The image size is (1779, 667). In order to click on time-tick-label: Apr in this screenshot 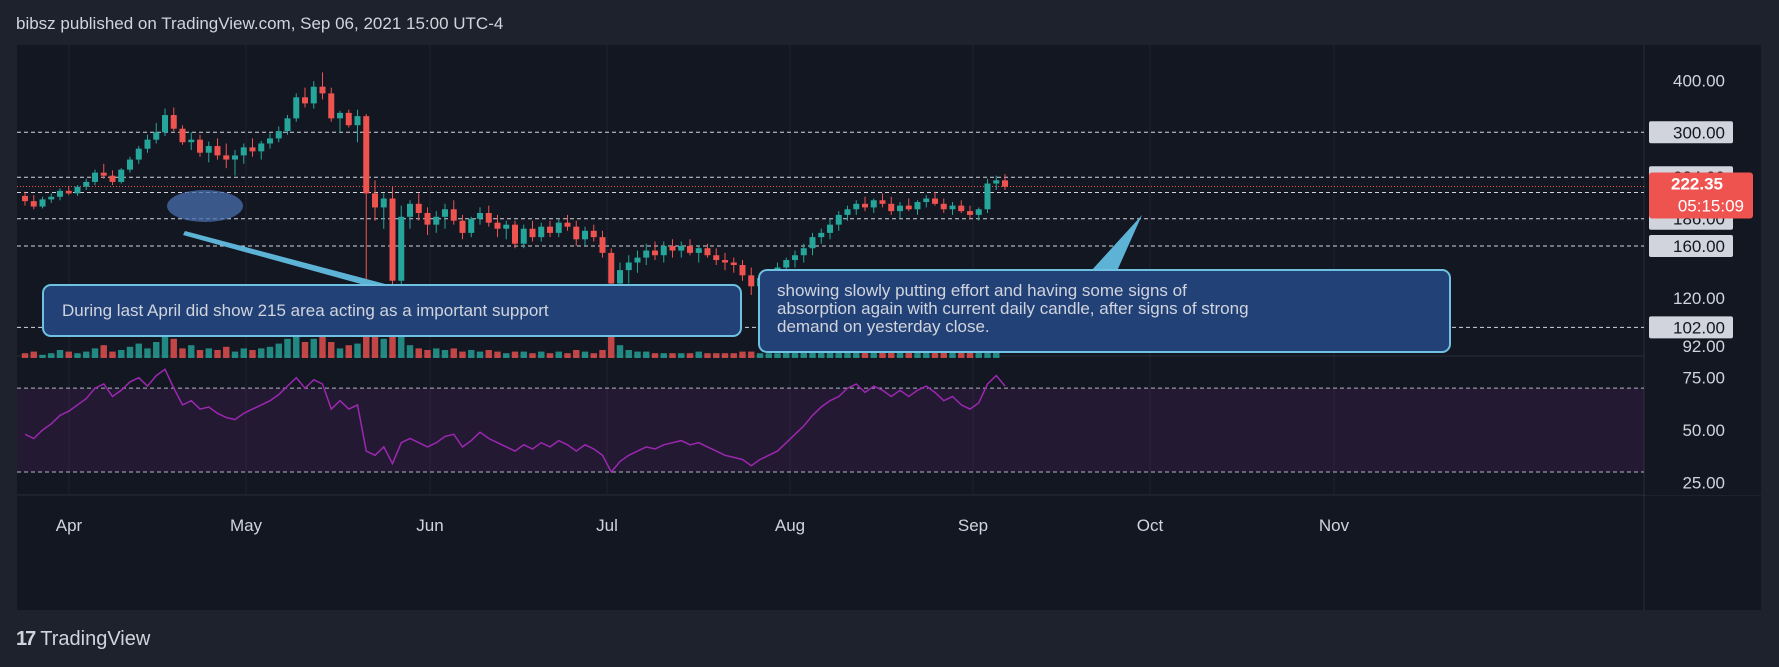, I will do `click(69, 525)`.